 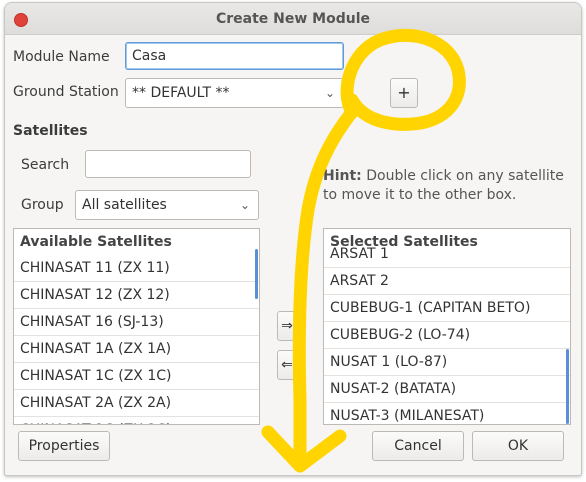 What do you see at coordinates (447, 389) in the screenshot?
I see `list-item: NUSAT-2 (BATATA)` at bounding box center [447, 389].